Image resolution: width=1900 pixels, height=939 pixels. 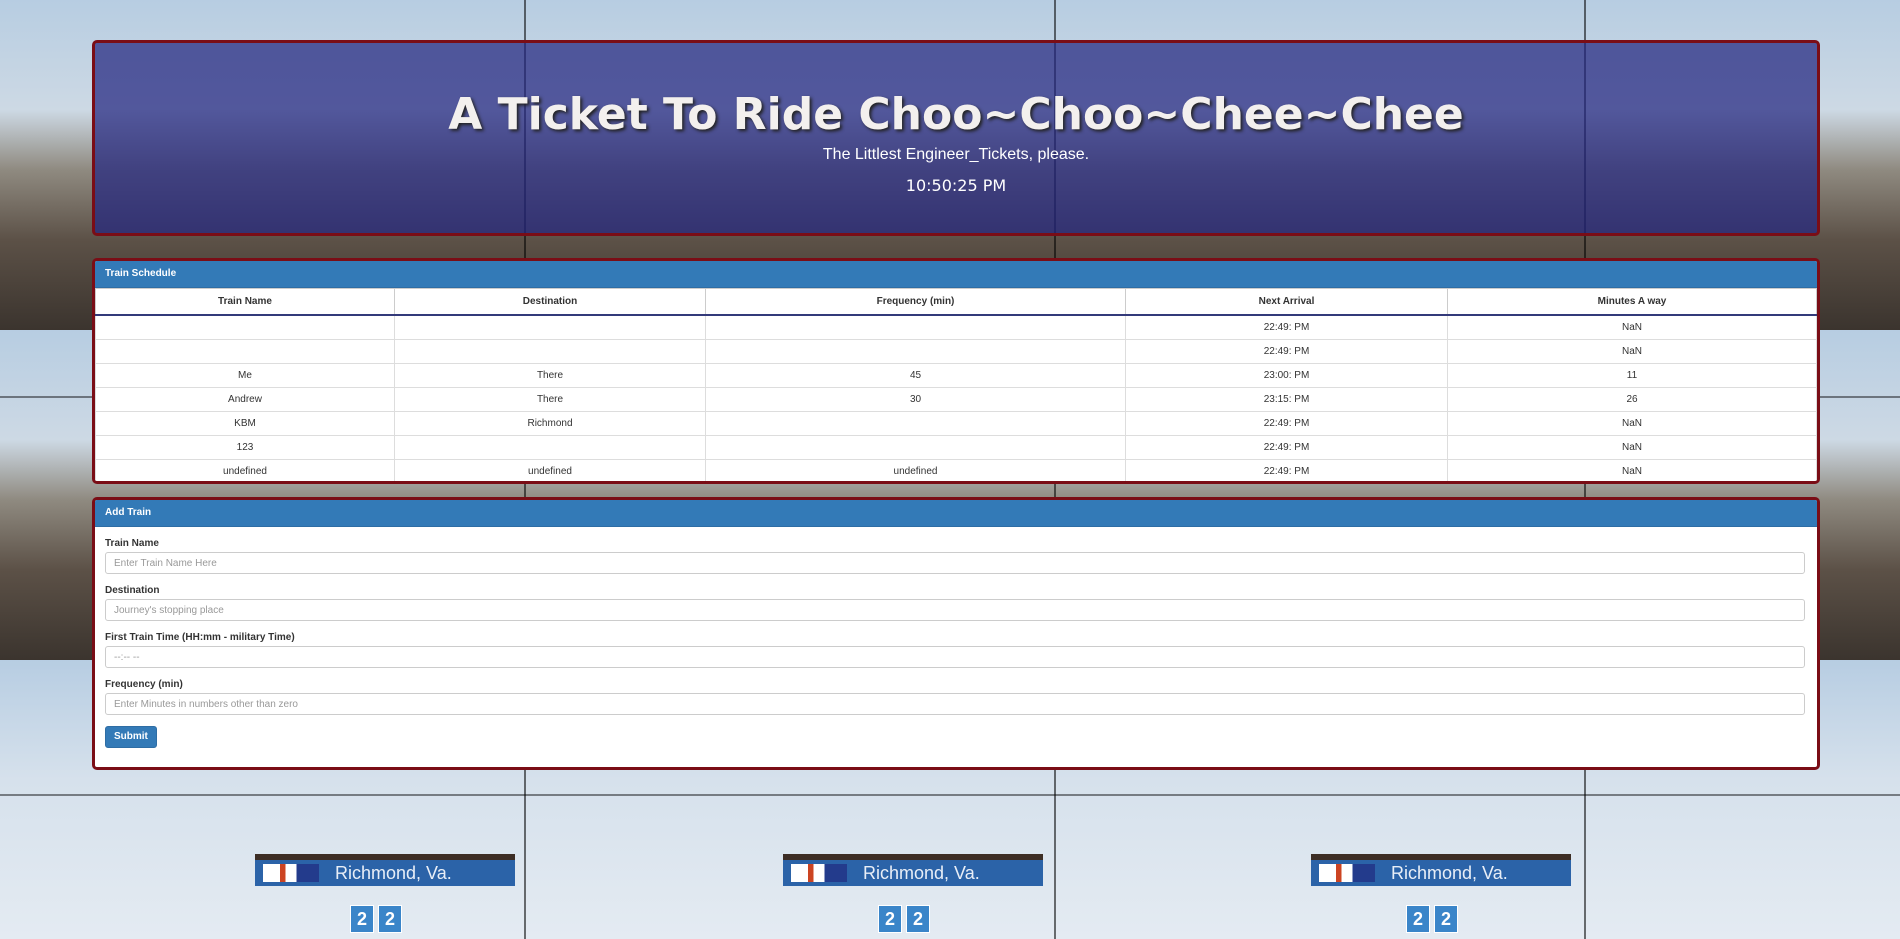 I want to click on panel-heading: Add Train, so click(x=956, y=513).